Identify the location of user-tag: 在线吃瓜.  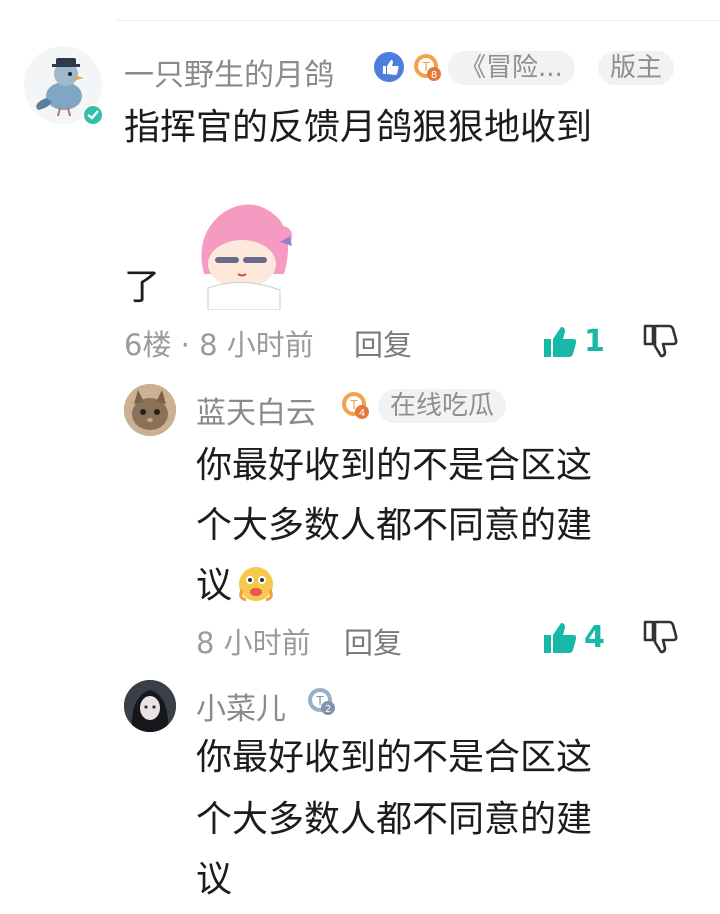
(442, 406).